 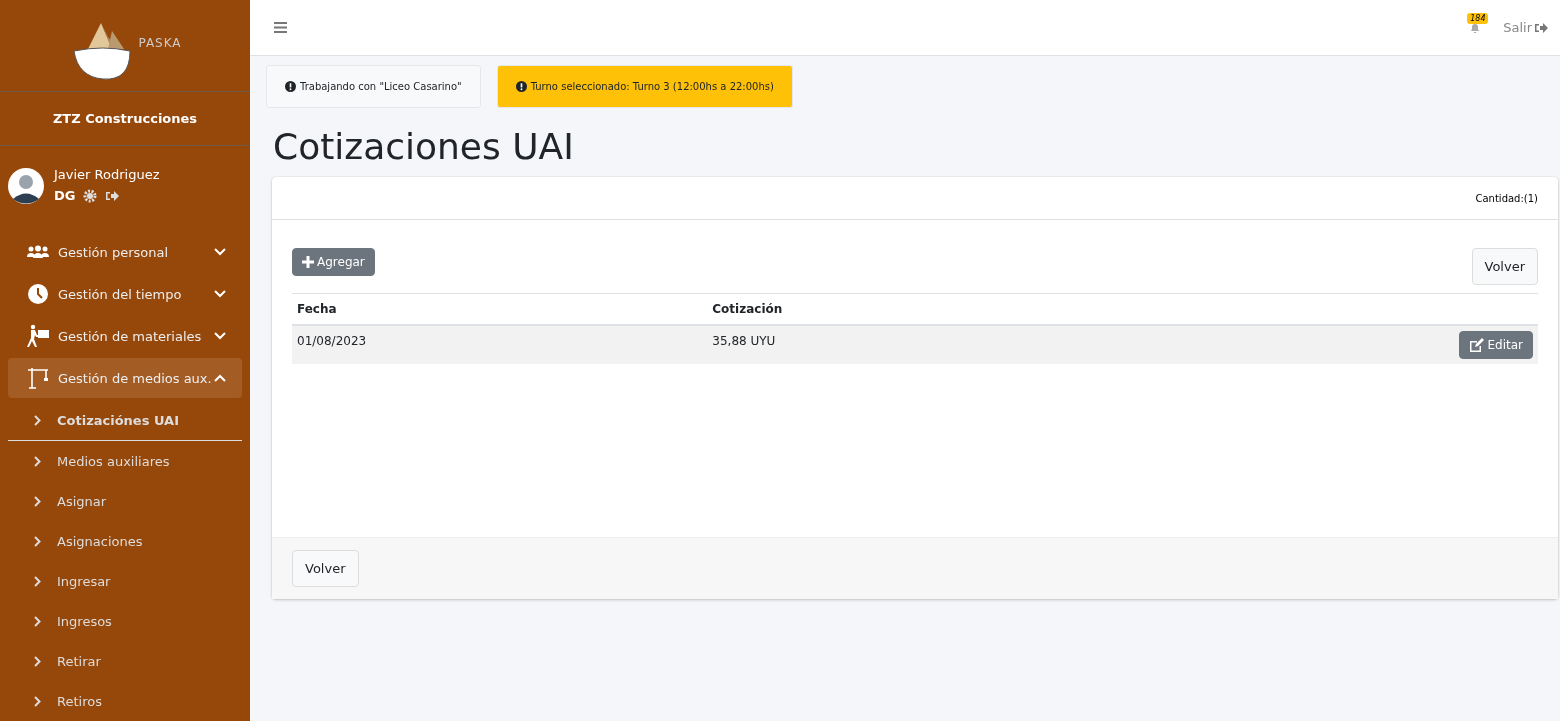 What do you see at coordinates (280, 27) in the screenshot?
I see `menu-icon` at bounding box center [280, 27].